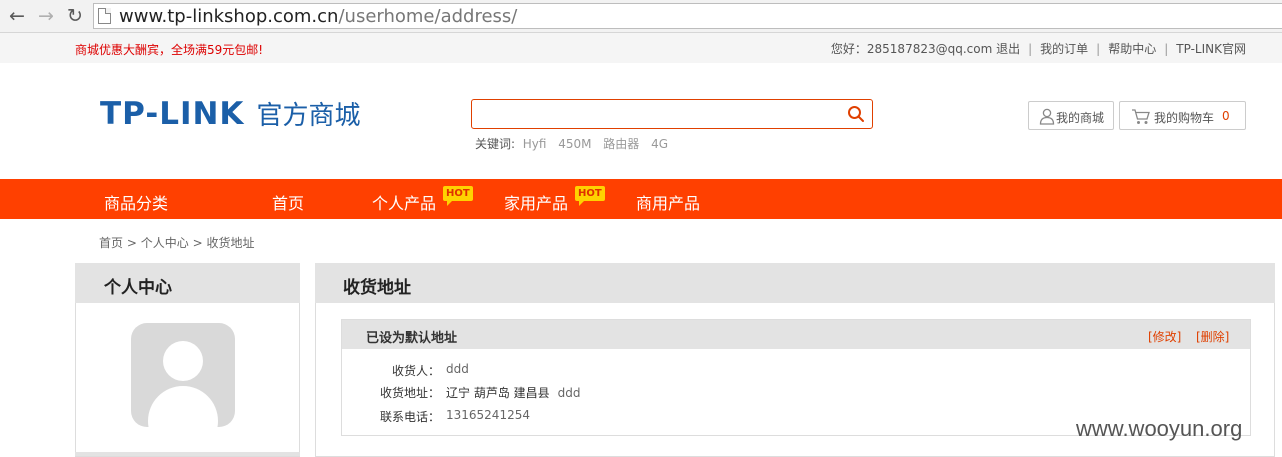 The image size is (1282, 457). I want to click on my-mall-label: 我的商城, so click(1080, 118).